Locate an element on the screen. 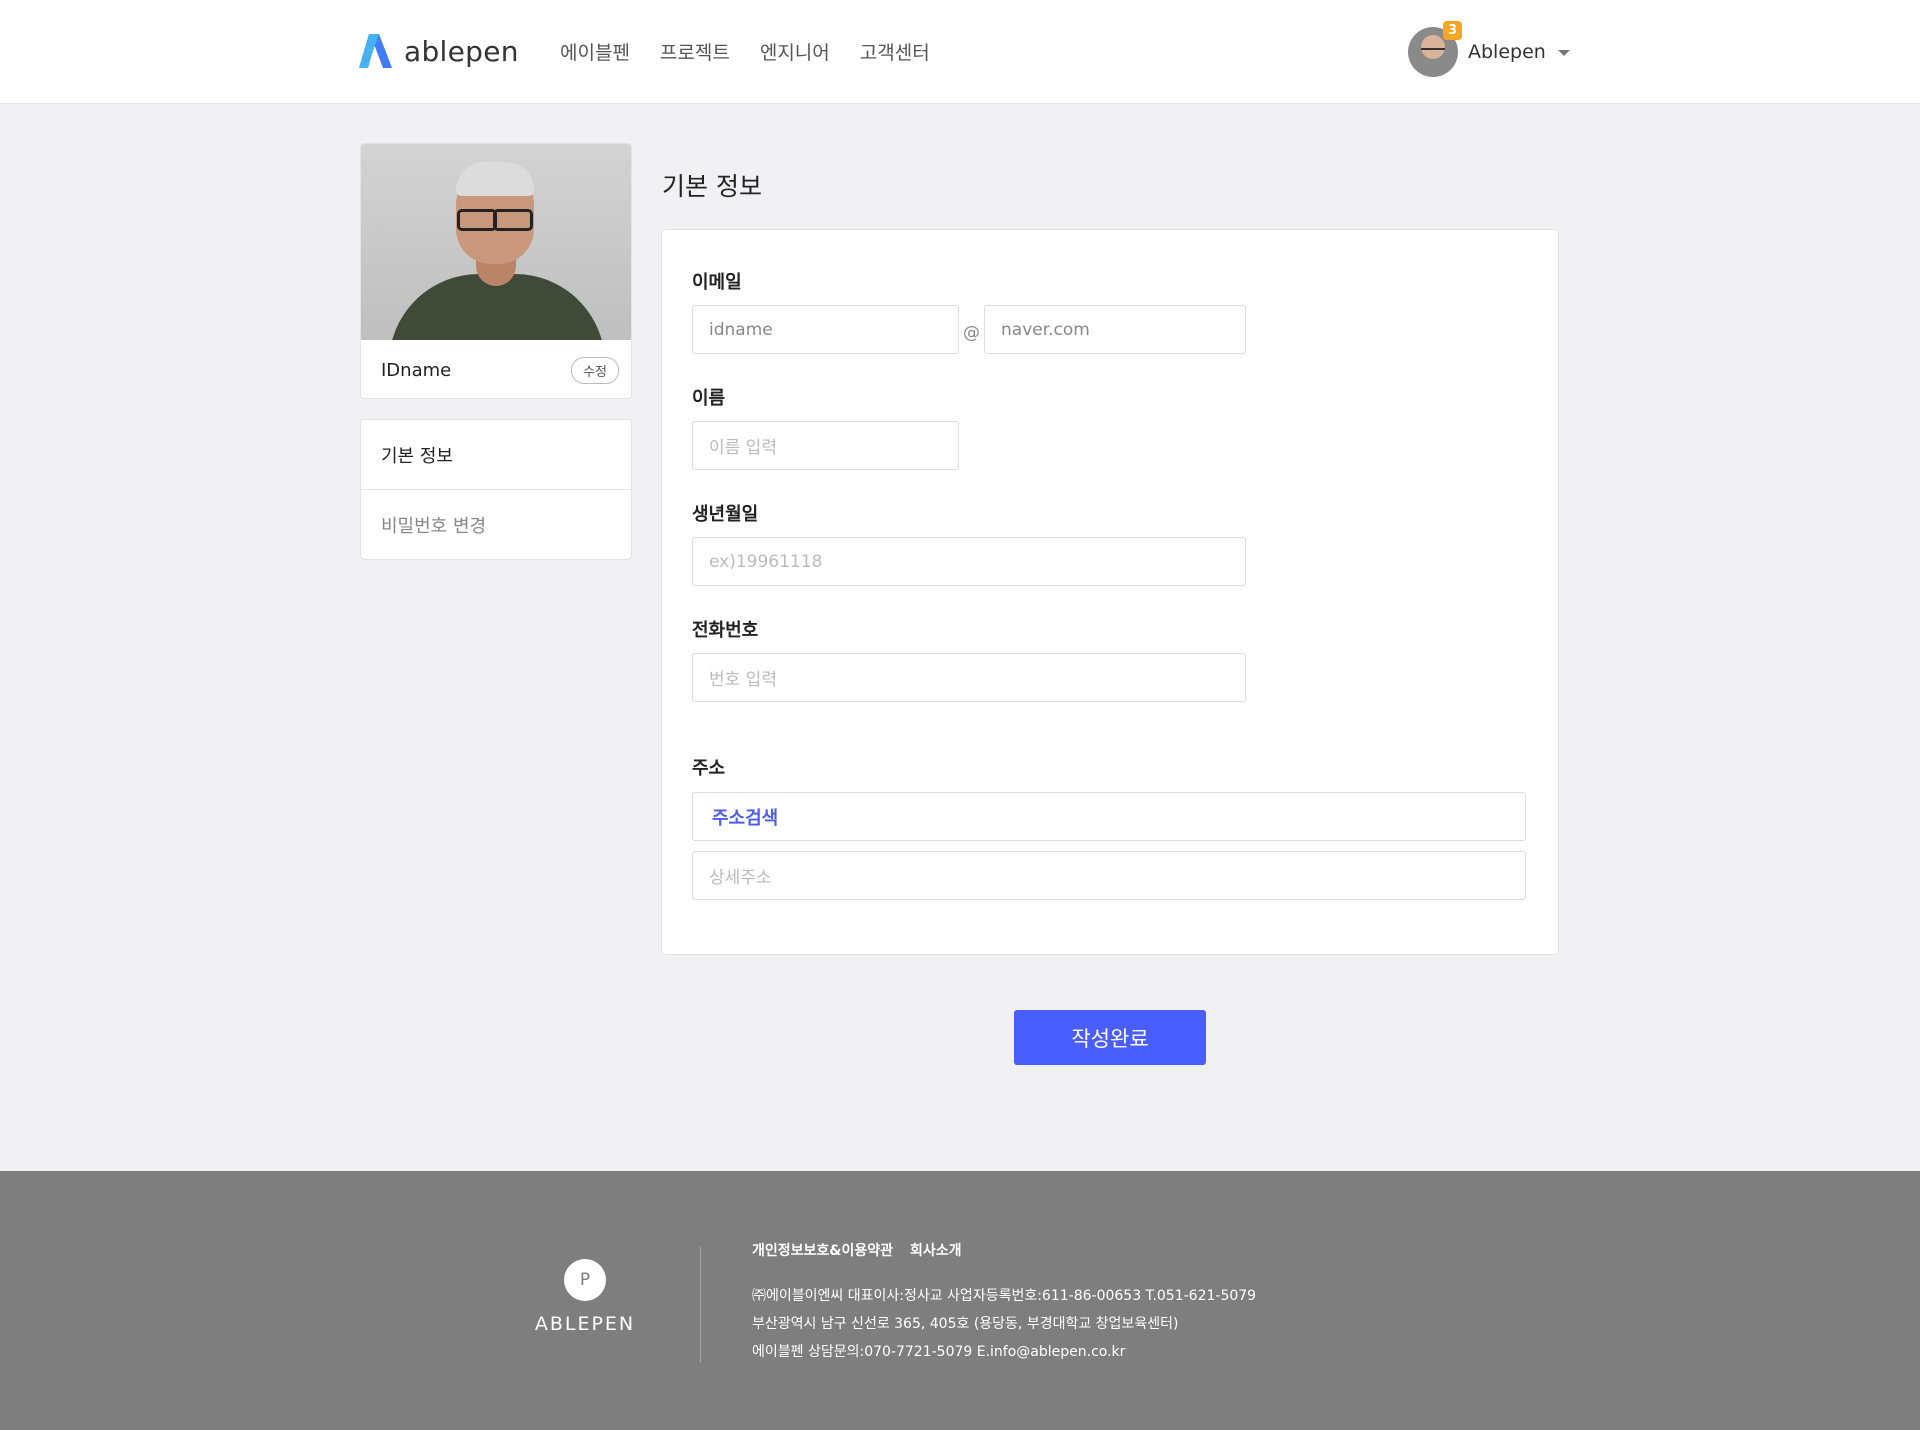 This screenshot has height=1430, width=1920. name-input: 이름 입력 is located at coordinates (825, 445).